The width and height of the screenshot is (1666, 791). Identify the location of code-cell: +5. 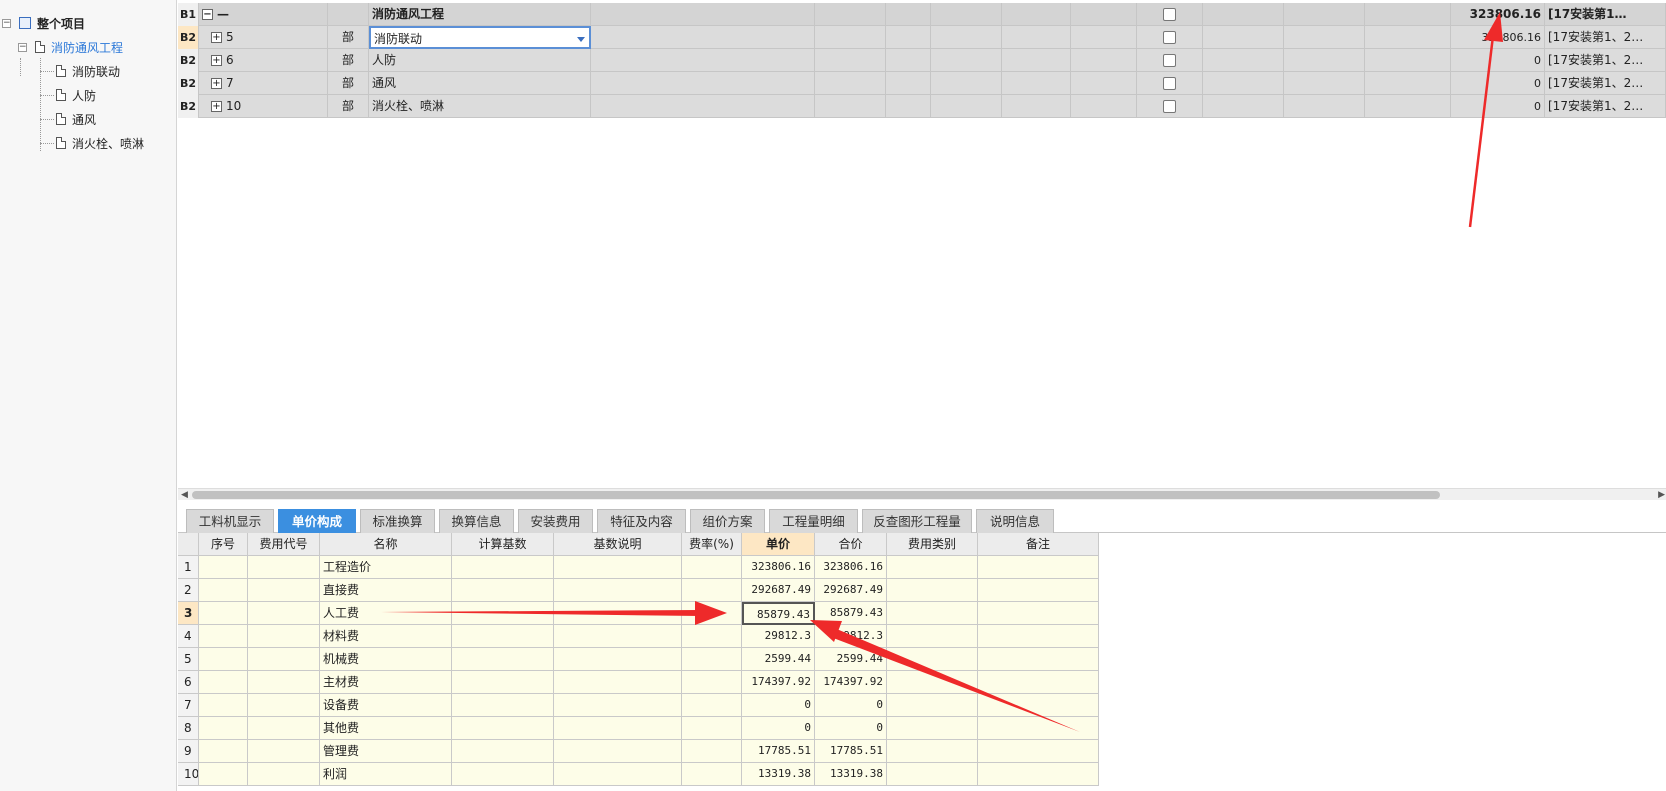
(263, 37).